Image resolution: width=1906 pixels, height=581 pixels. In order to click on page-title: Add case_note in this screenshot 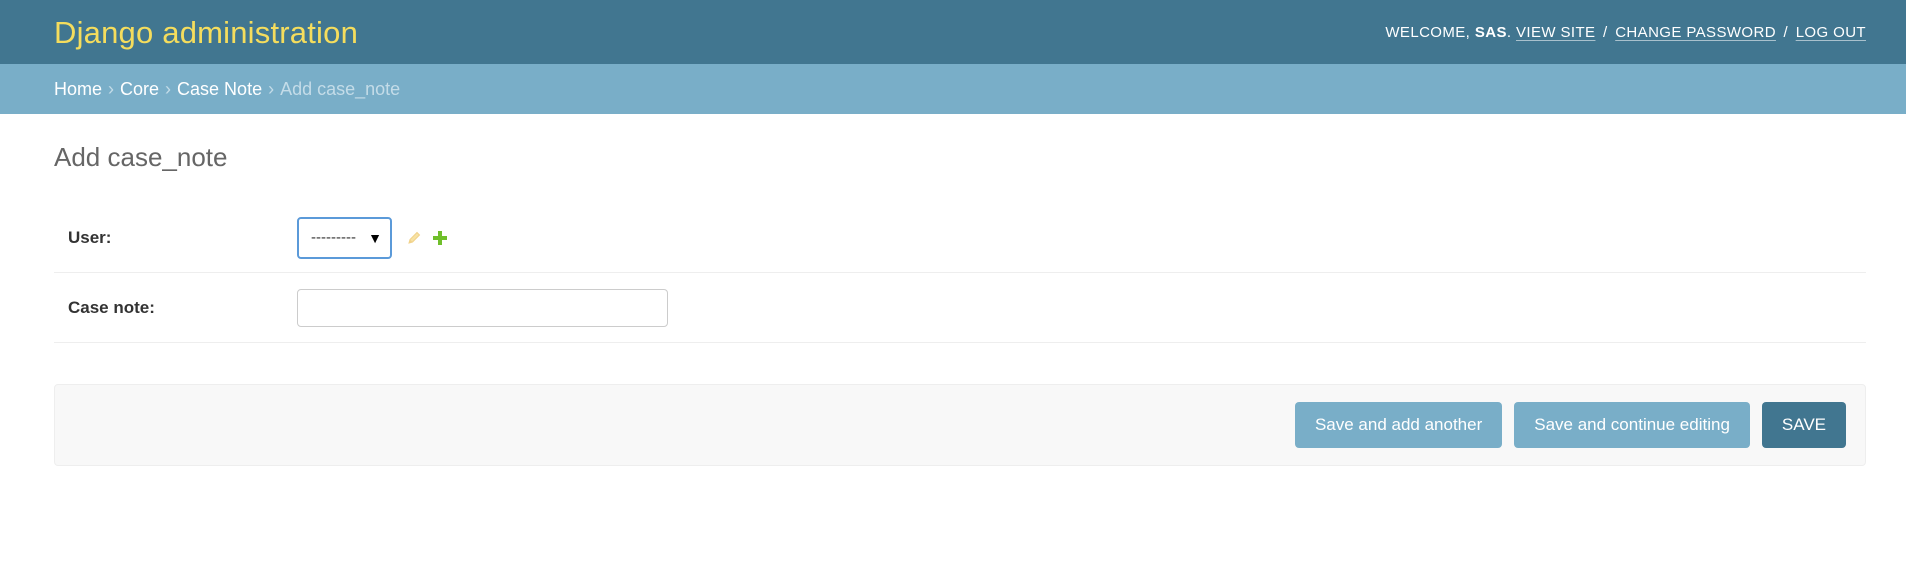, I will do `click(141, 157)`.